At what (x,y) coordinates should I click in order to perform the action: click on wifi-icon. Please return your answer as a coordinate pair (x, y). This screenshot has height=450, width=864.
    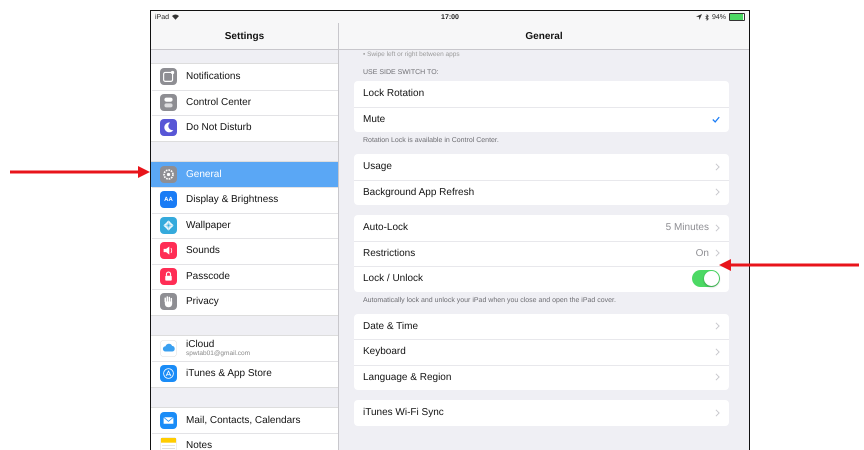
    Looking at the image, I should click on (176, 17).